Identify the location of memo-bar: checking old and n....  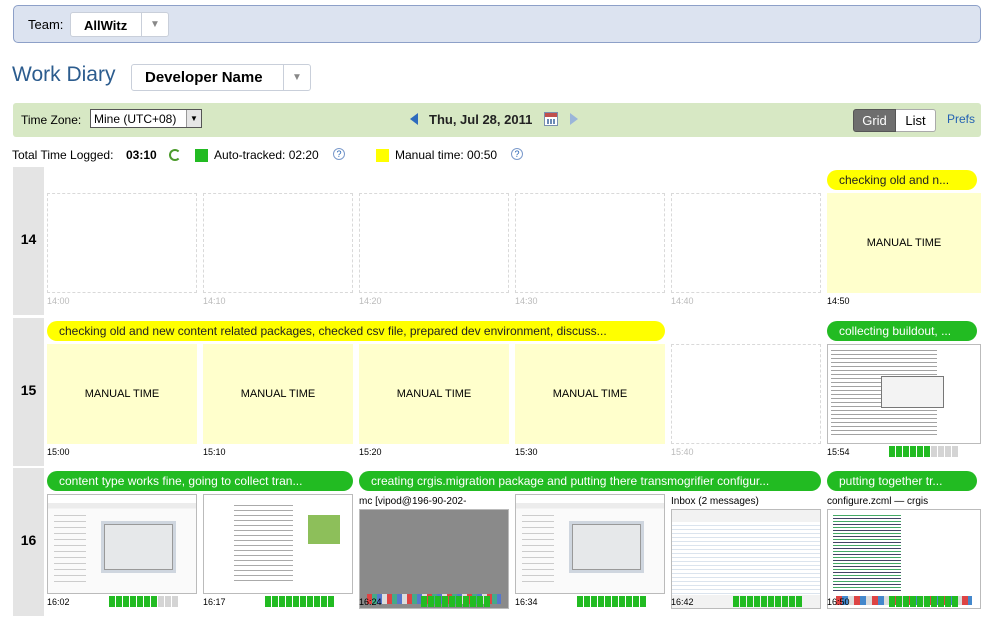
(902, 180).